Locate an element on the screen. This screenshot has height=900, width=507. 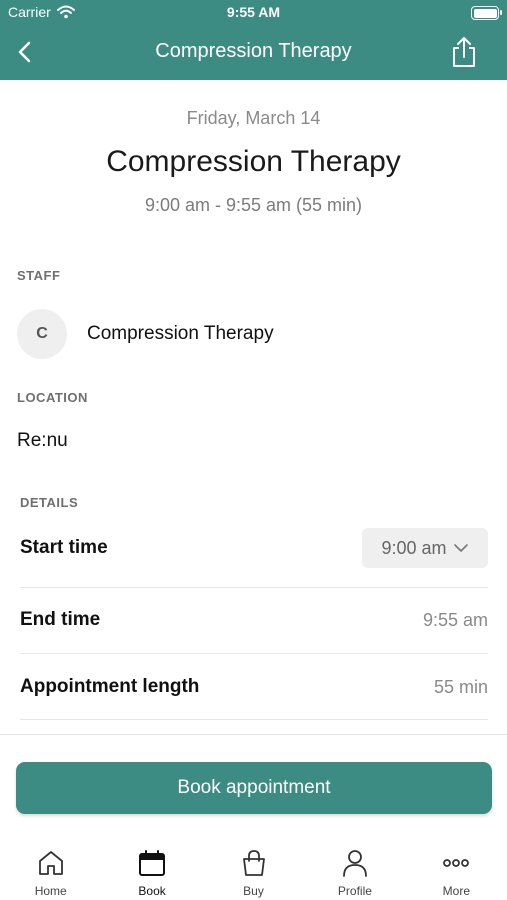
top-bar: Carrier 9:55 AM Compression Therapy is located at coordinates (253, 40).